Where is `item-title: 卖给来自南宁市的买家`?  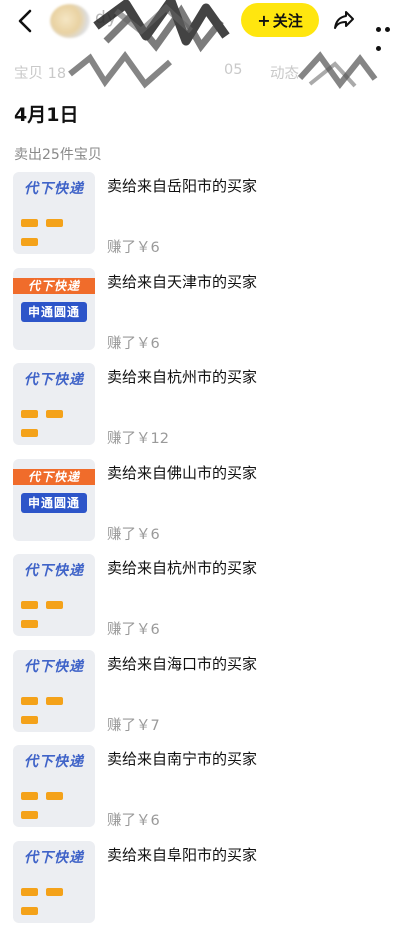 item-title: 卖给来自南宁市的买家 is located at coordinates (182, 758).